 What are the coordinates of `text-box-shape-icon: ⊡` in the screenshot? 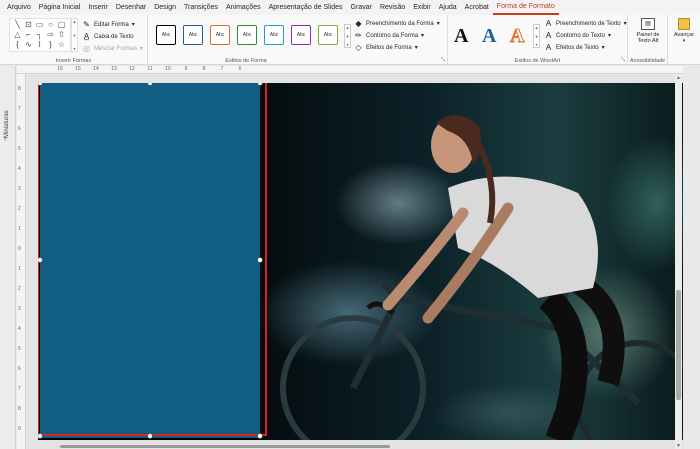 It's located at (28, 25).